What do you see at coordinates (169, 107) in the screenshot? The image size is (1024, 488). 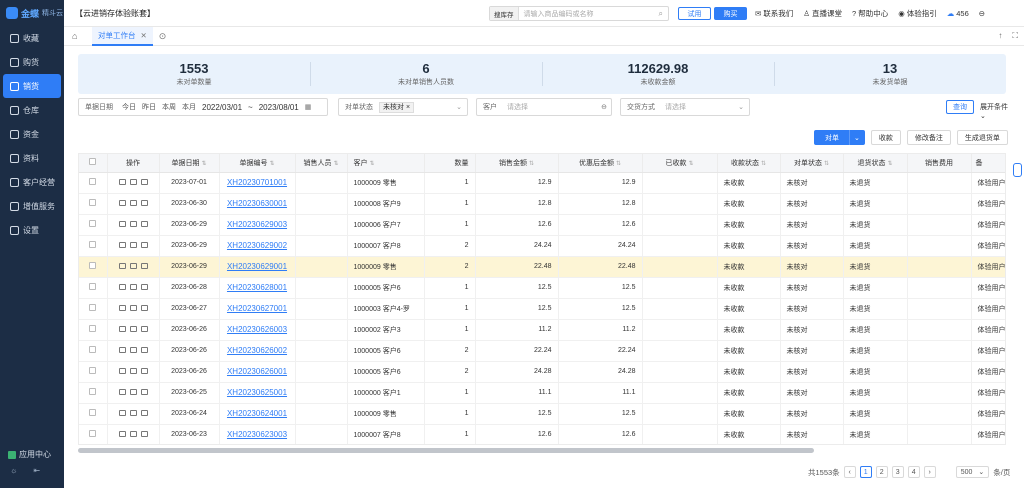 I see `quick-week: 本周` at bounding box center [169, 107].